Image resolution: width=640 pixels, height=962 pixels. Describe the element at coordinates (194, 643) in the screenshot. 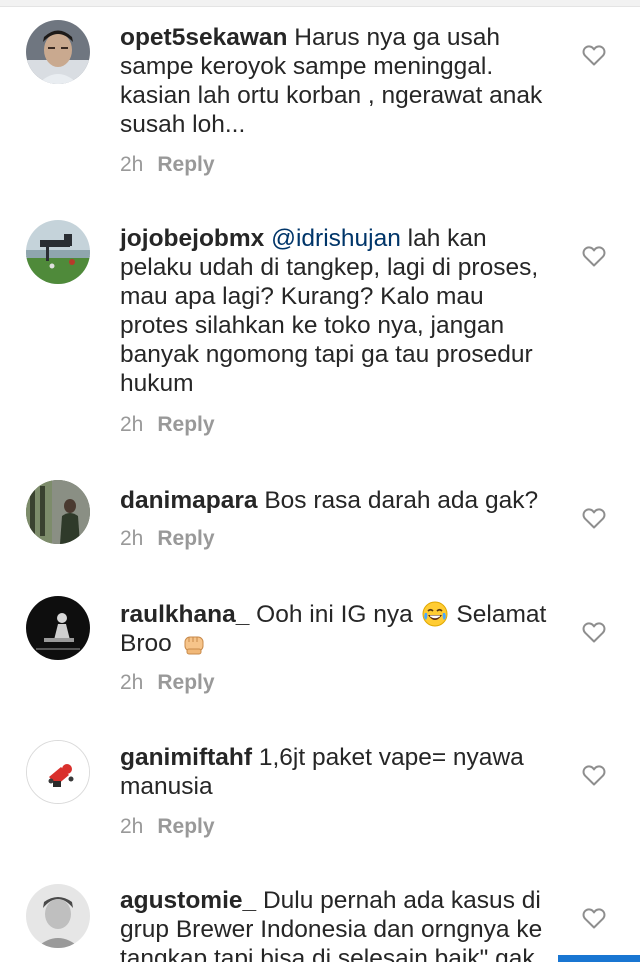

I see `fist-bump-emoji` at that location.